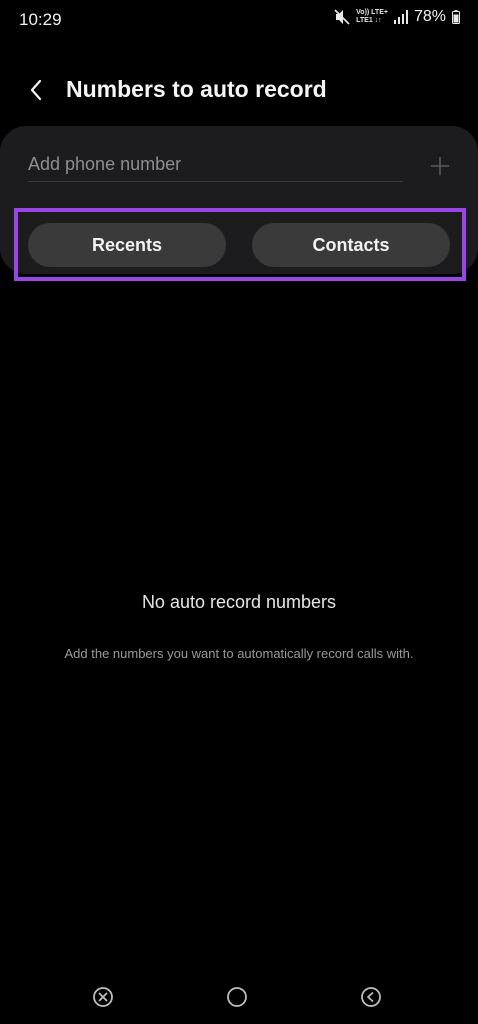 The width and height of the screenshot is (478, 1024). I want to click on recent-apps-icon, so click(103, 997).